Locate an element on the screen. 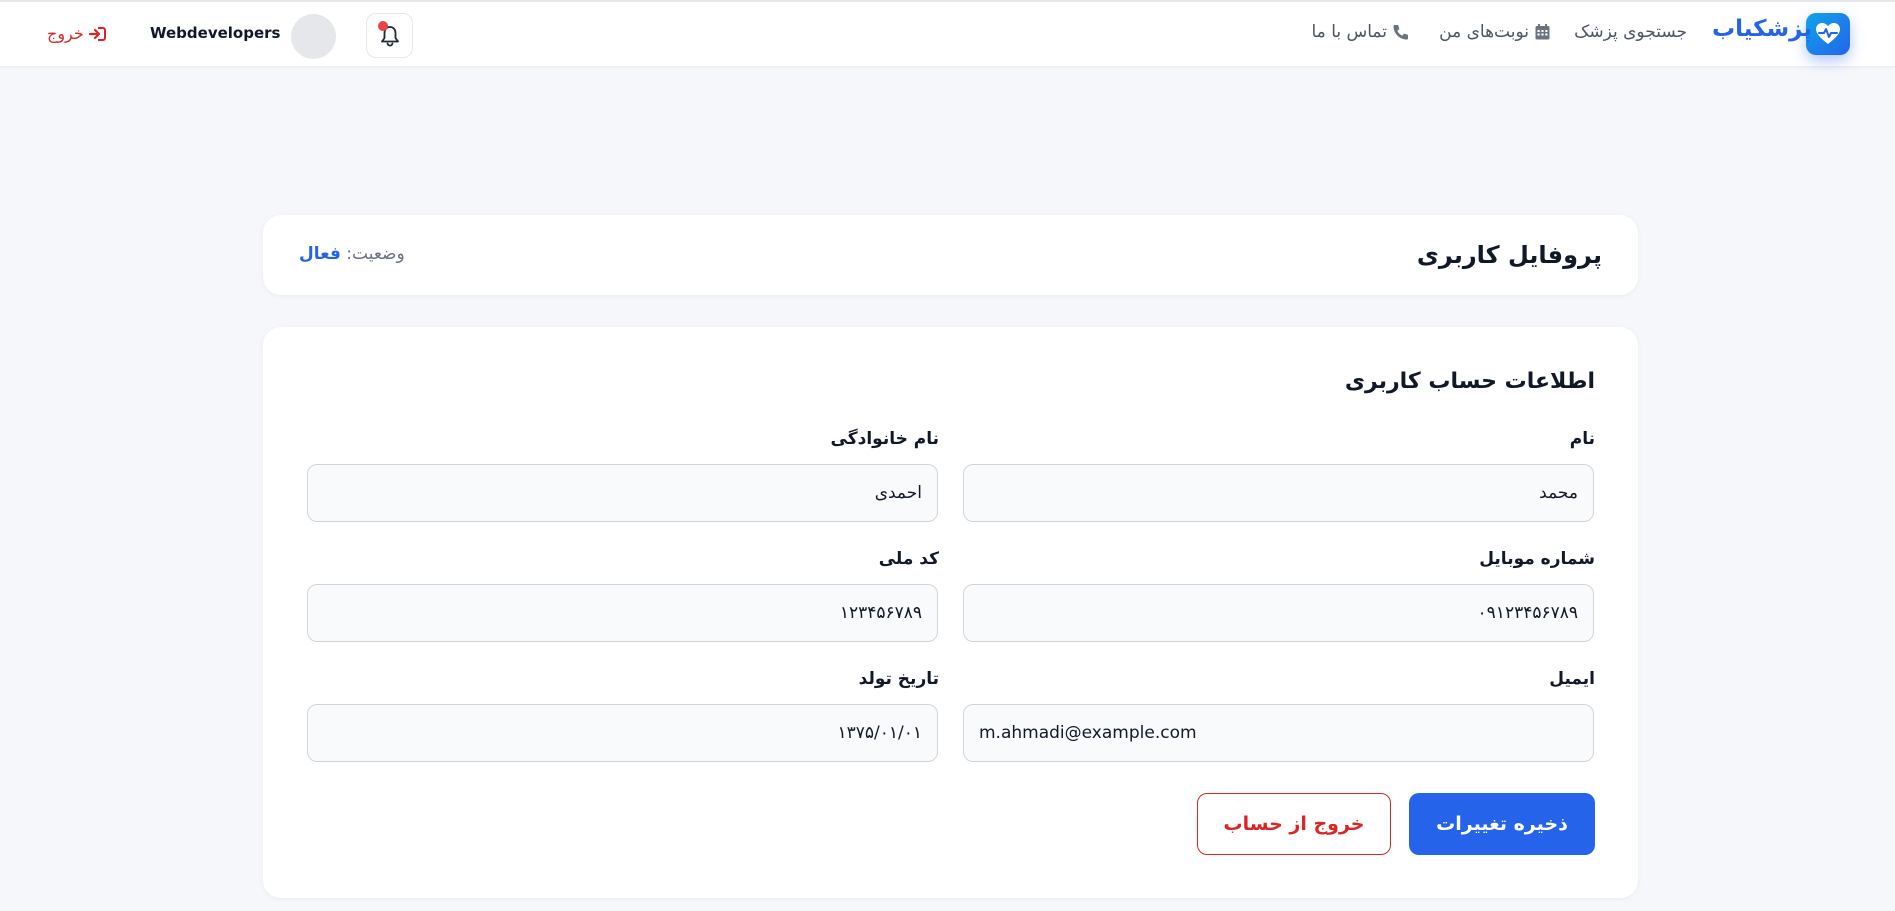  avatar is located at coordinates (313, 36).